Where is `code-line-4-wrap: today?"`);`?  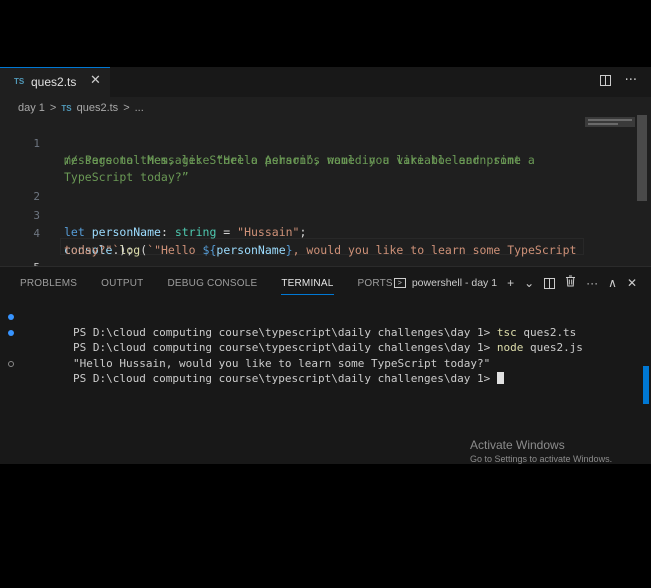 code-line-4-wrap: today?"`); is located at coordinates (66, 241).